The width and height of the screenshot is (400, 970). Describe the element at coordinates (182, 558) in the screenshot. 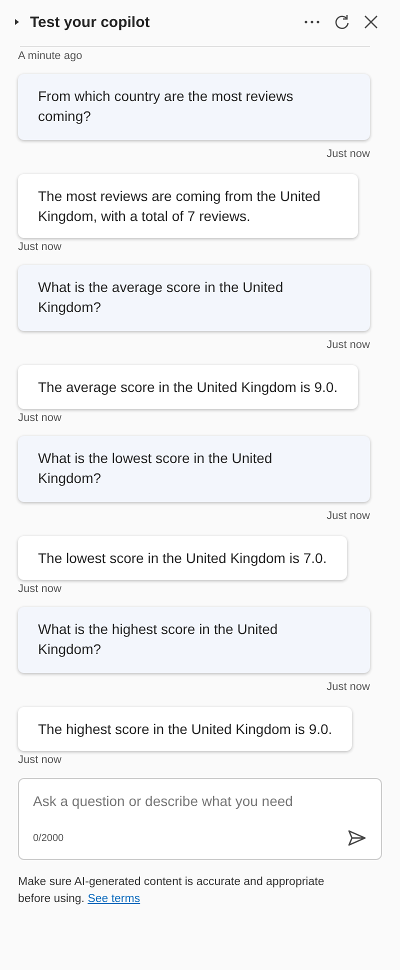

I see `bot-message: The lowest score in the United Kingdom is 7.0.` at that location.